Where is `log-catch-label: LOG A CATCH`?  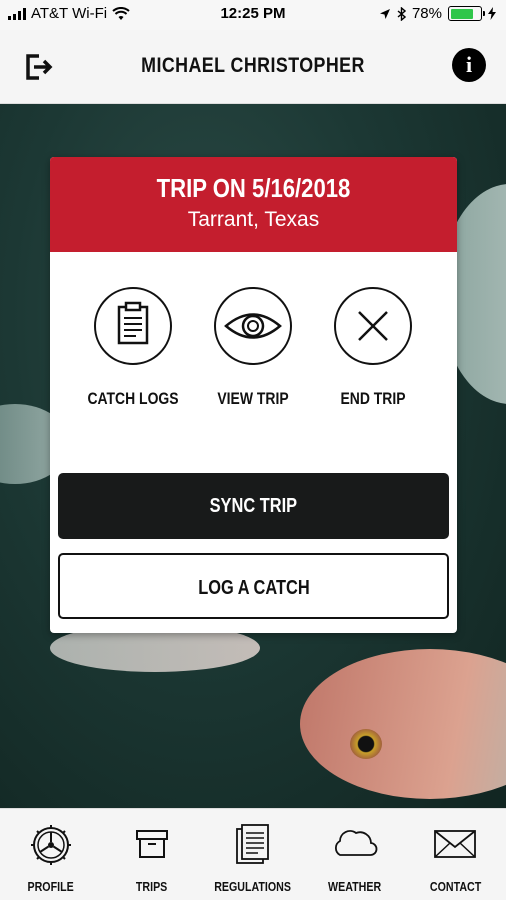
log-catch-label: LOG A CATCH is located at coordinates (253, 588).